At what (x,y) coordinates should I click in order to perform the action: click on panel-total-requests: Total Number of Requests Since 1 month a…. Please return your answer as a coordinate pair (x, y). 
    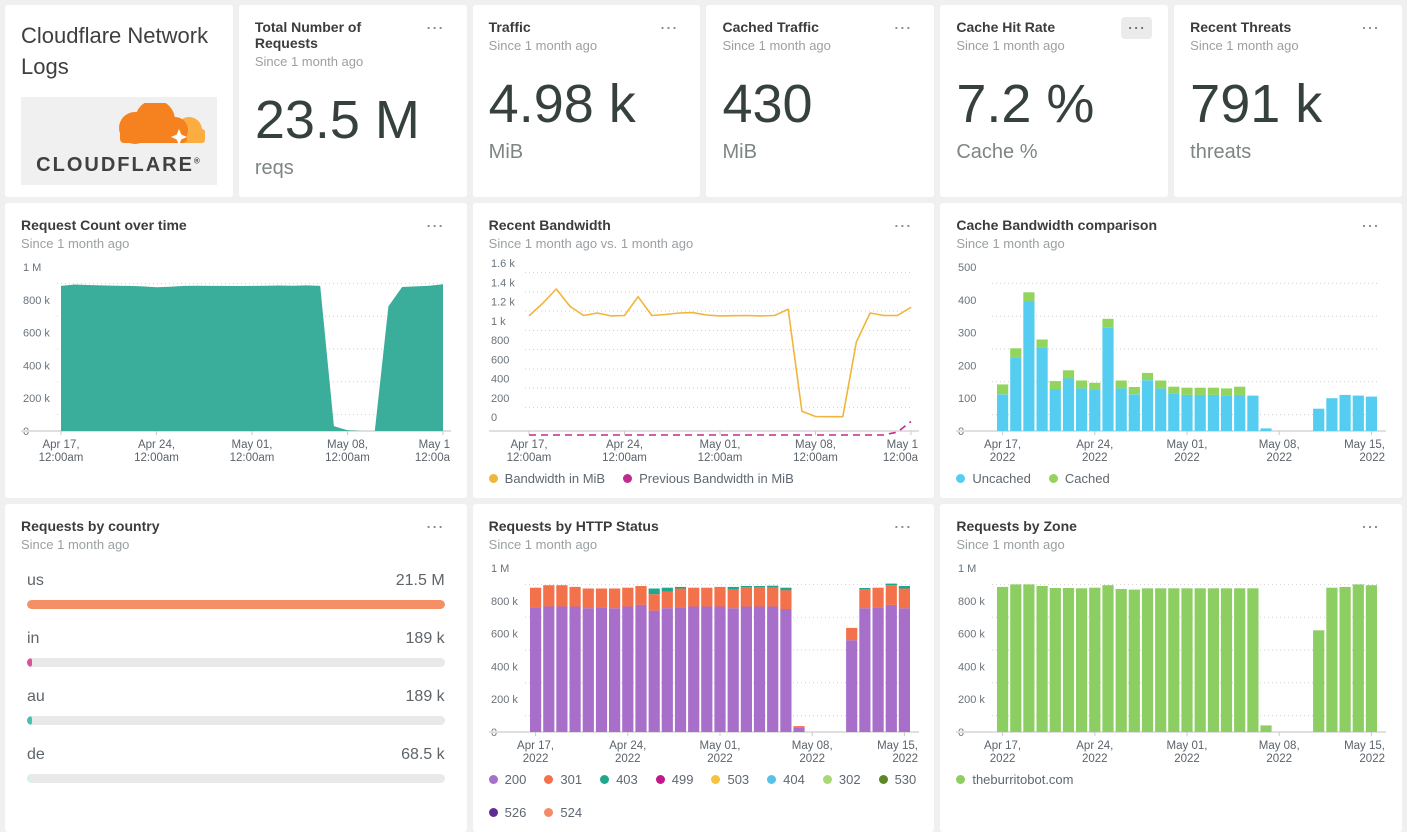
    Looking at the image, I should click on (352, 101).